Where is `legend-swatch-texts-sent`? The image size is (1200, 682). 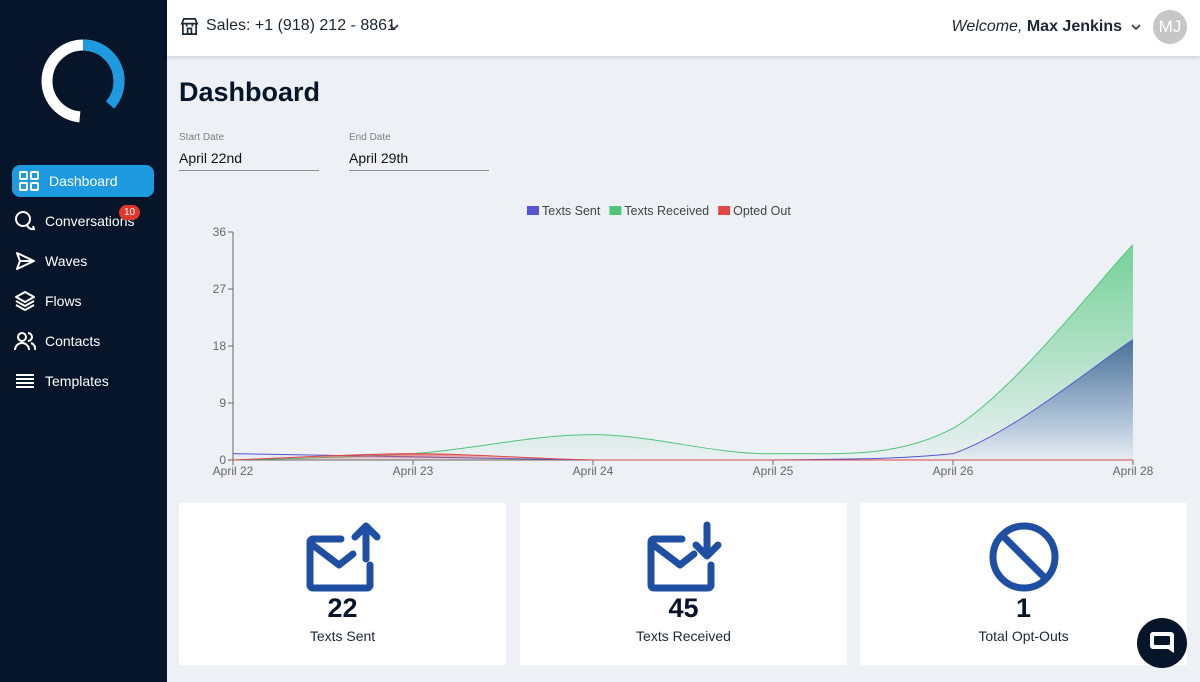 legend-swatch-texts-sent is located at coordinates (533, 210).